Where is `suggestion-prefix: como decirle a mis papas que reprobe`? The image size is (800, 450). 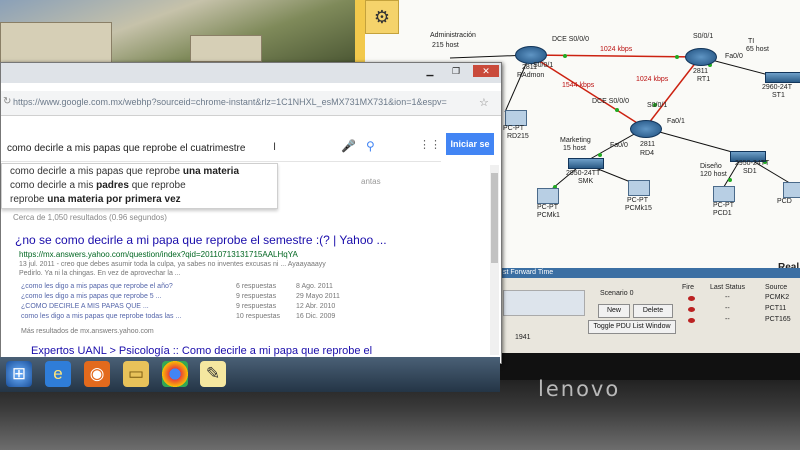
suggestion-prefix: como decirle a mis papas que reprobe is located at coordinates (96, 171).